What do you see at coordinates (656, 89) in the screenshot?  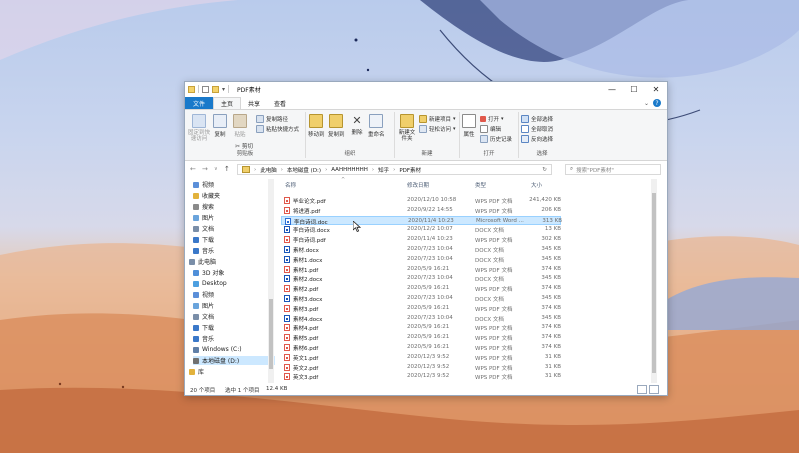 I see `close-button: ✕` at bounding box center [656, 89].